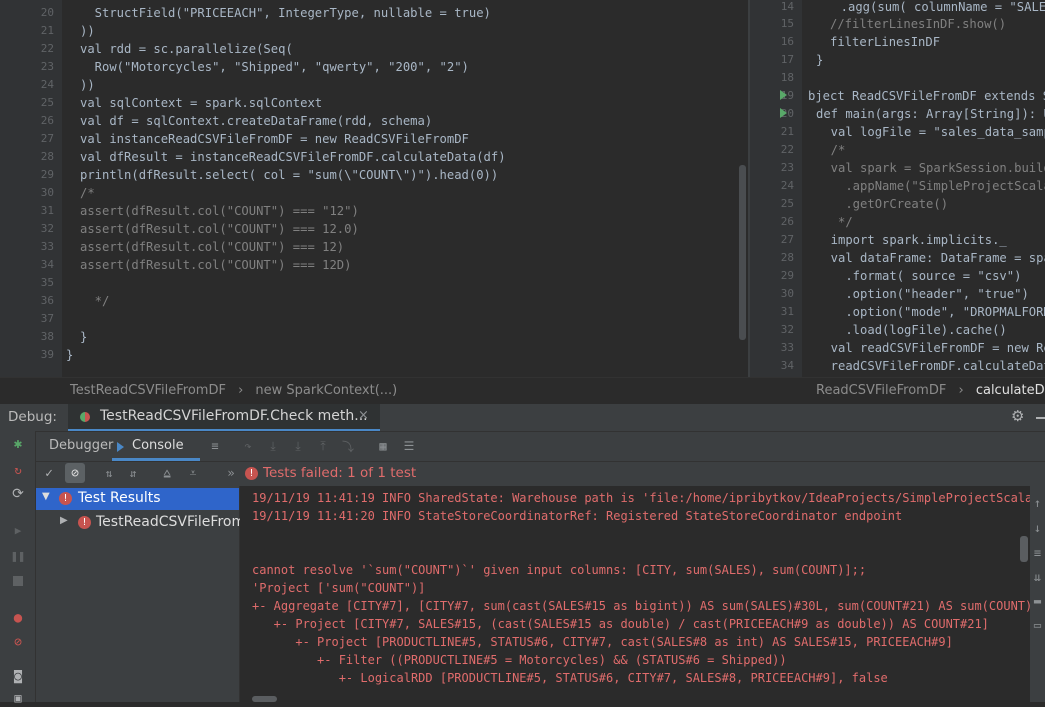 This screenshot has height=707, width=1045. I want to click on step-over-icon: ↷, so click(248, 446).